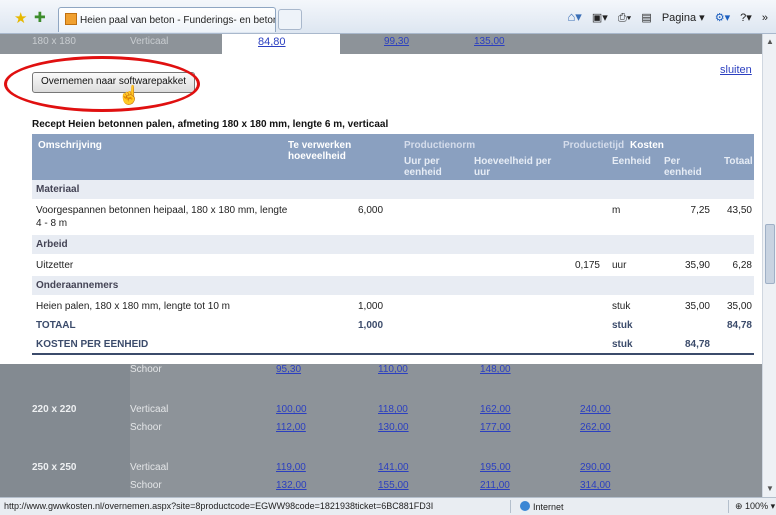  I want to click on price-link: 211,00, so click(495, 485).